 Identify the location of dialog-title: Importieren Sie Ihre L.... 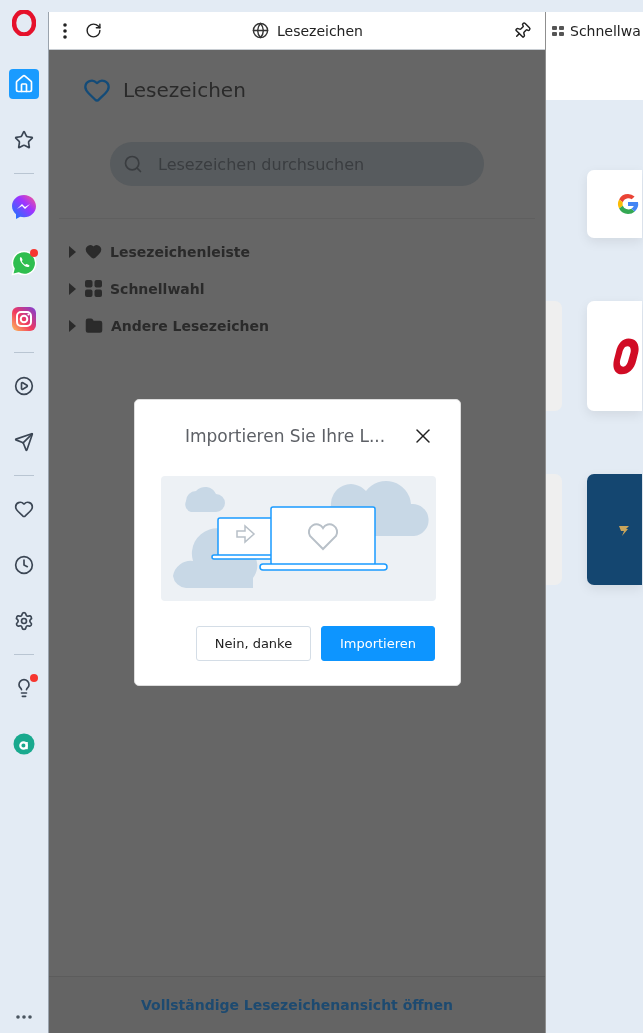
(285, 436).